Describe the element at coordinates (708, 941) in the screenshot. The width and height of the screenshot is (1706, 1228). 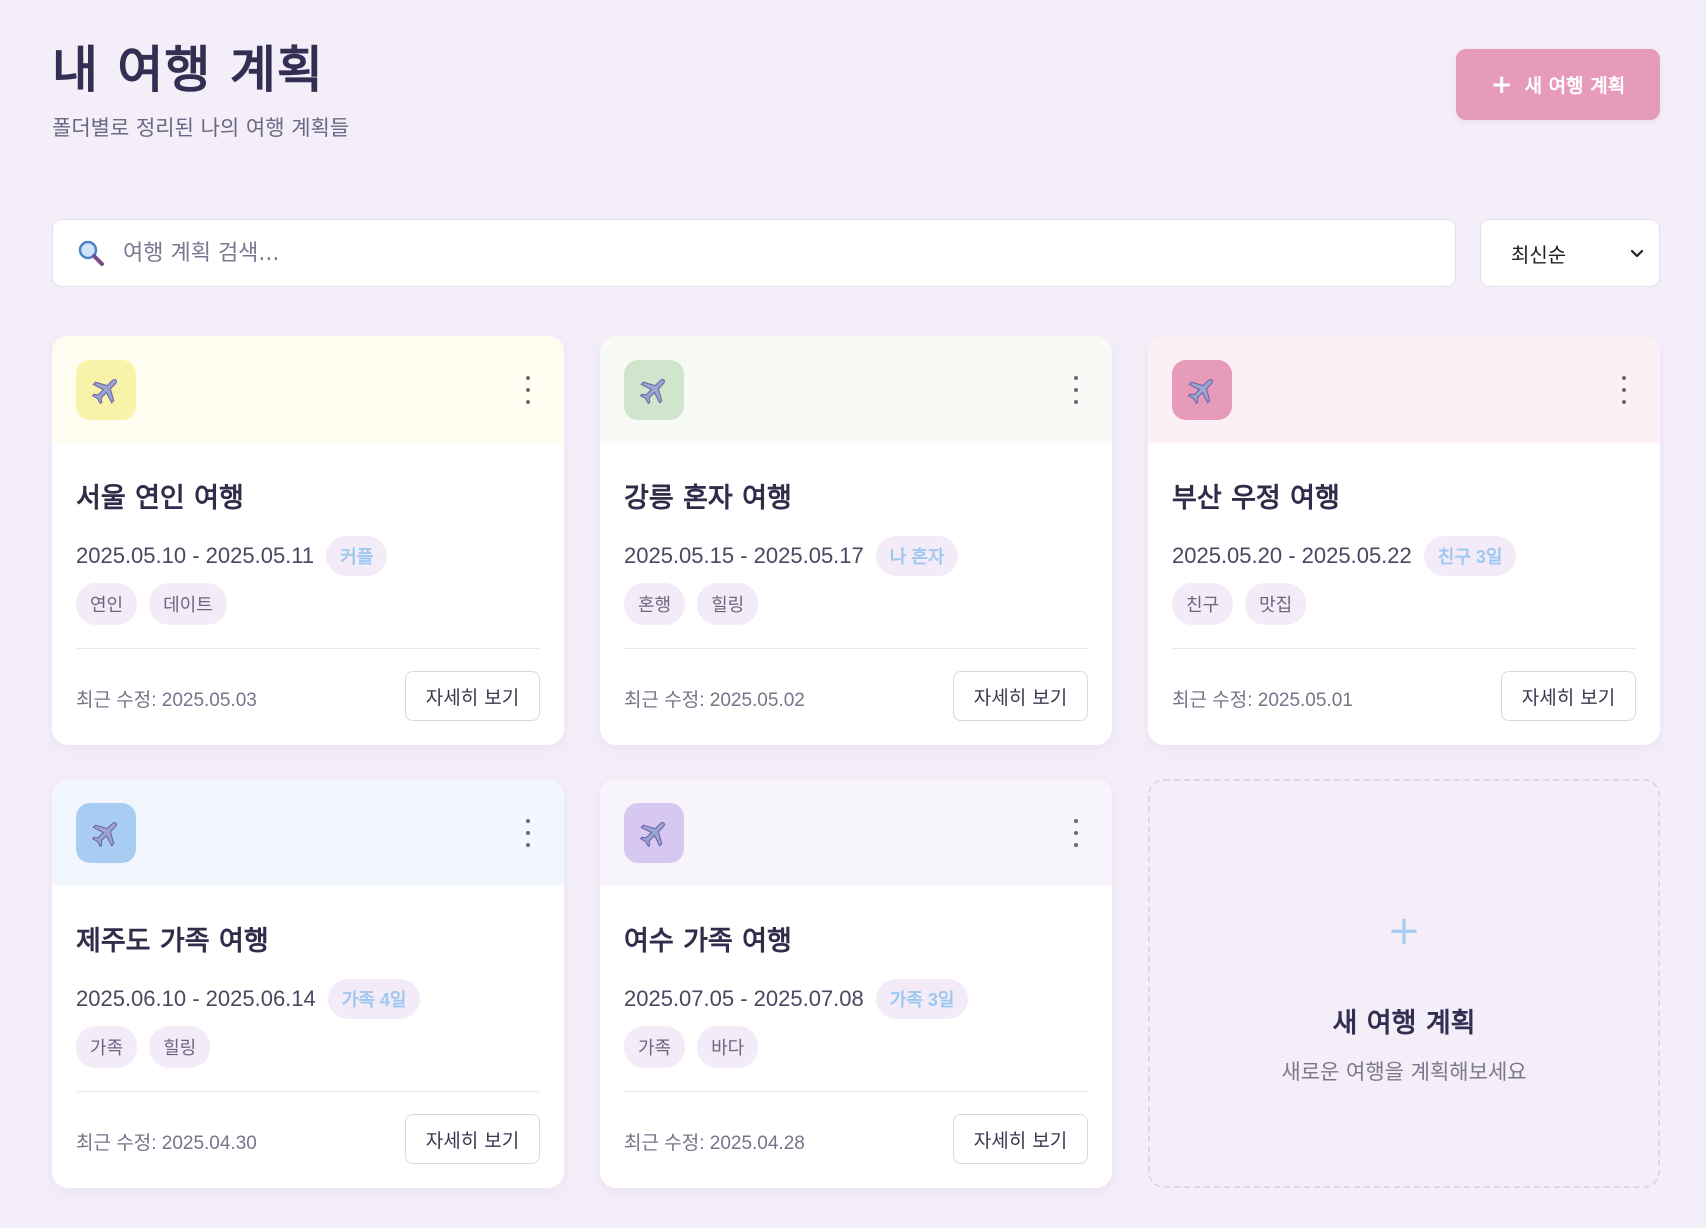
I see `card-title: 여수 가족 여행` at that location.